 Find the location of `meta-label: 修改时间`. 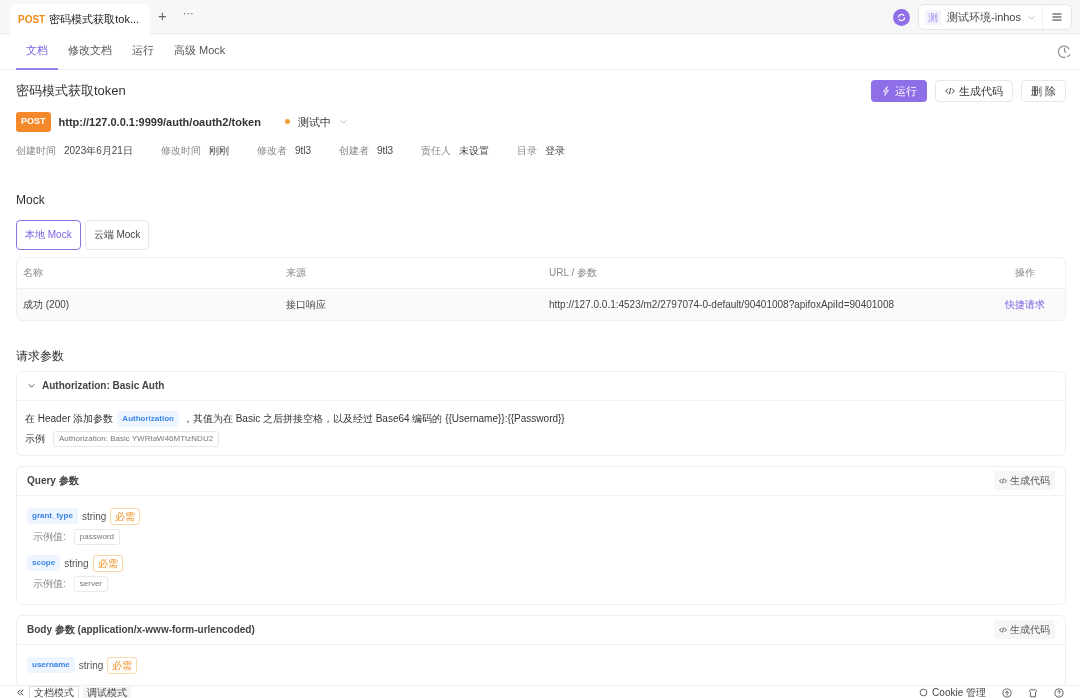

meta-label: 修改时间 is located at coordinates (180, 150).